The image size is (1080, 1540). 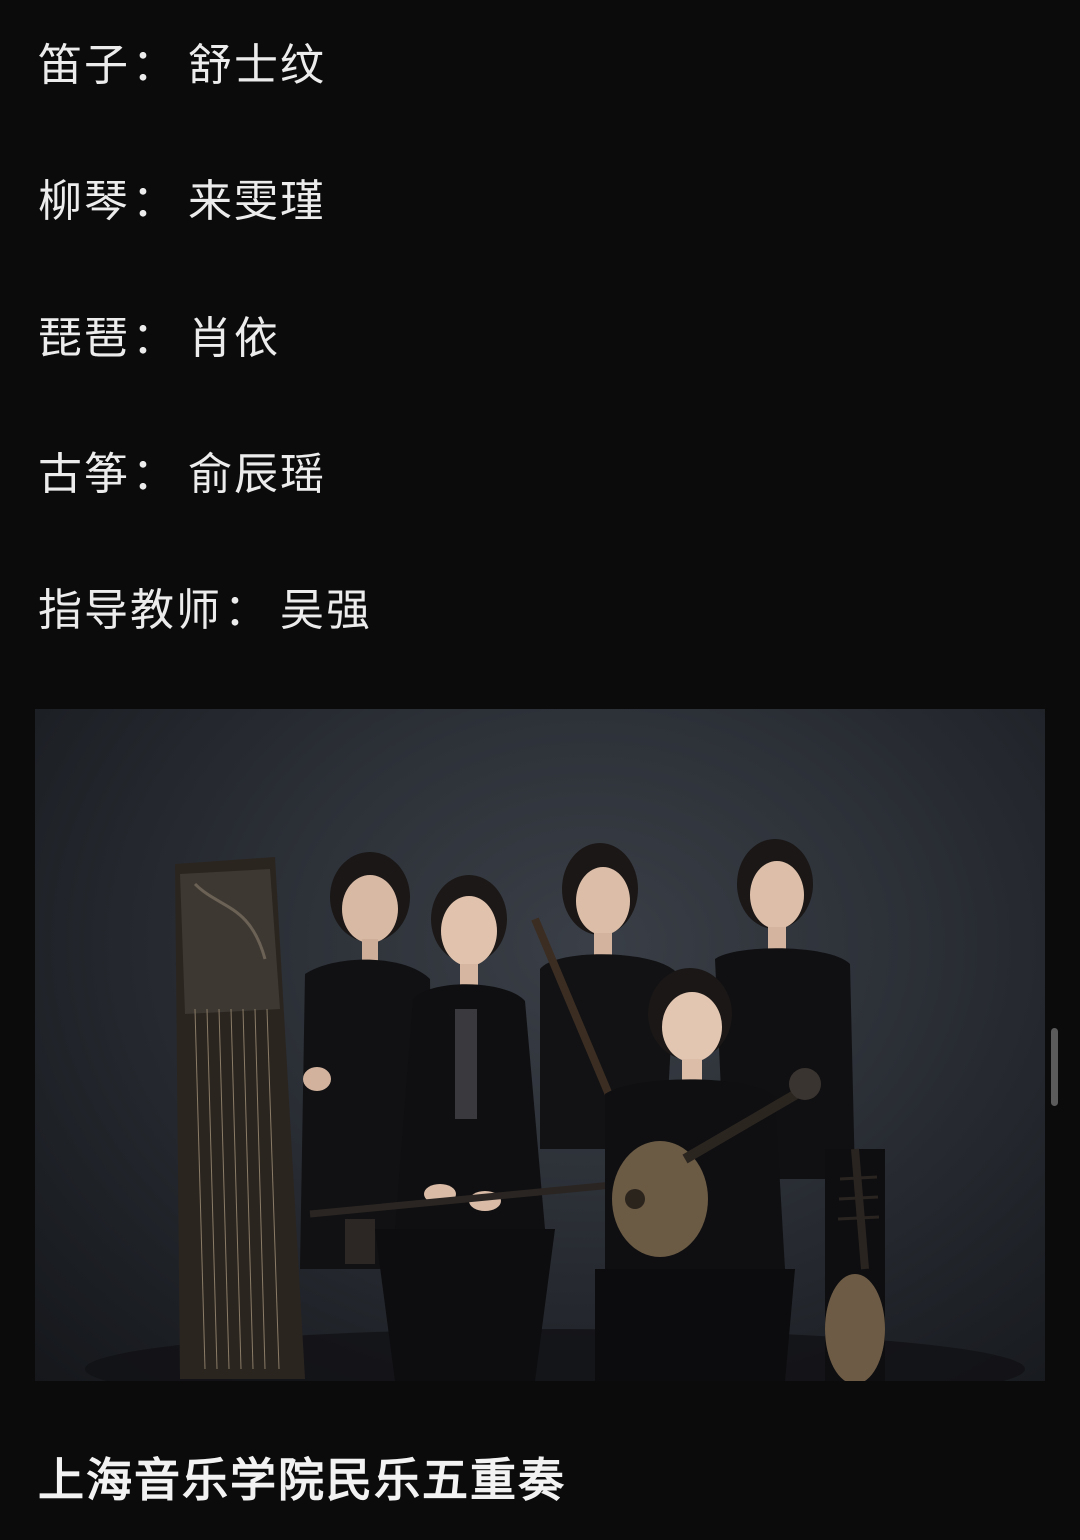 What do you see at coordinates (182, 202) in the screenshot?
I see `credit-liuqin: 柳琴： 来雯瑾` at bounding box center [182, 202].